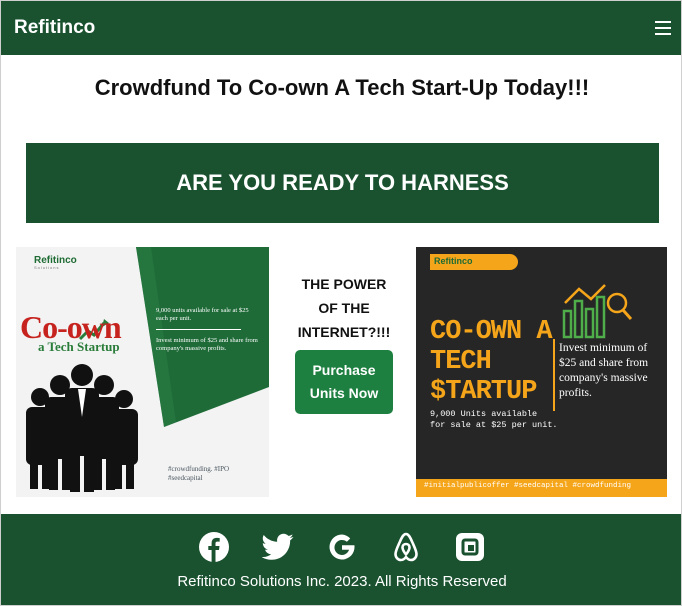  I want to click on cta-text-line-1: THE POWER, so click(344, 284).